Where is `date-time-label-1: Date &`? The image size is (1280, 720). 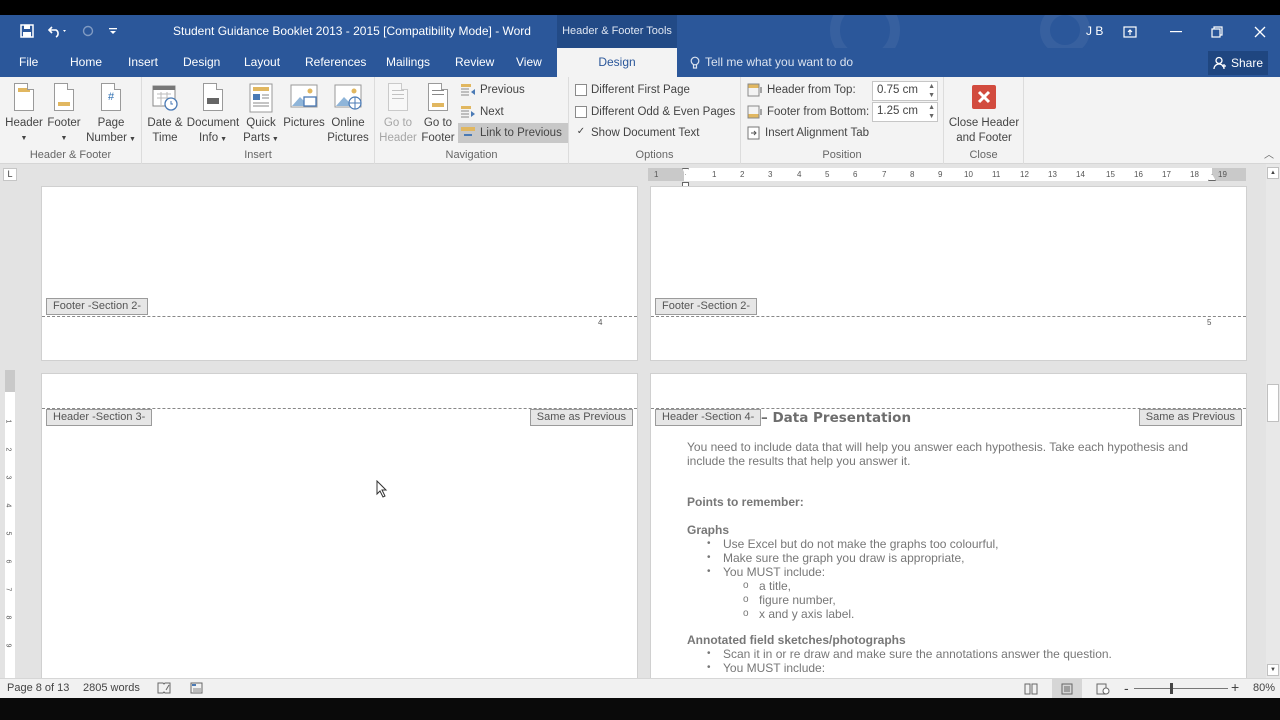 date-time-label-1: Date & is located at coordinates (165, 123).